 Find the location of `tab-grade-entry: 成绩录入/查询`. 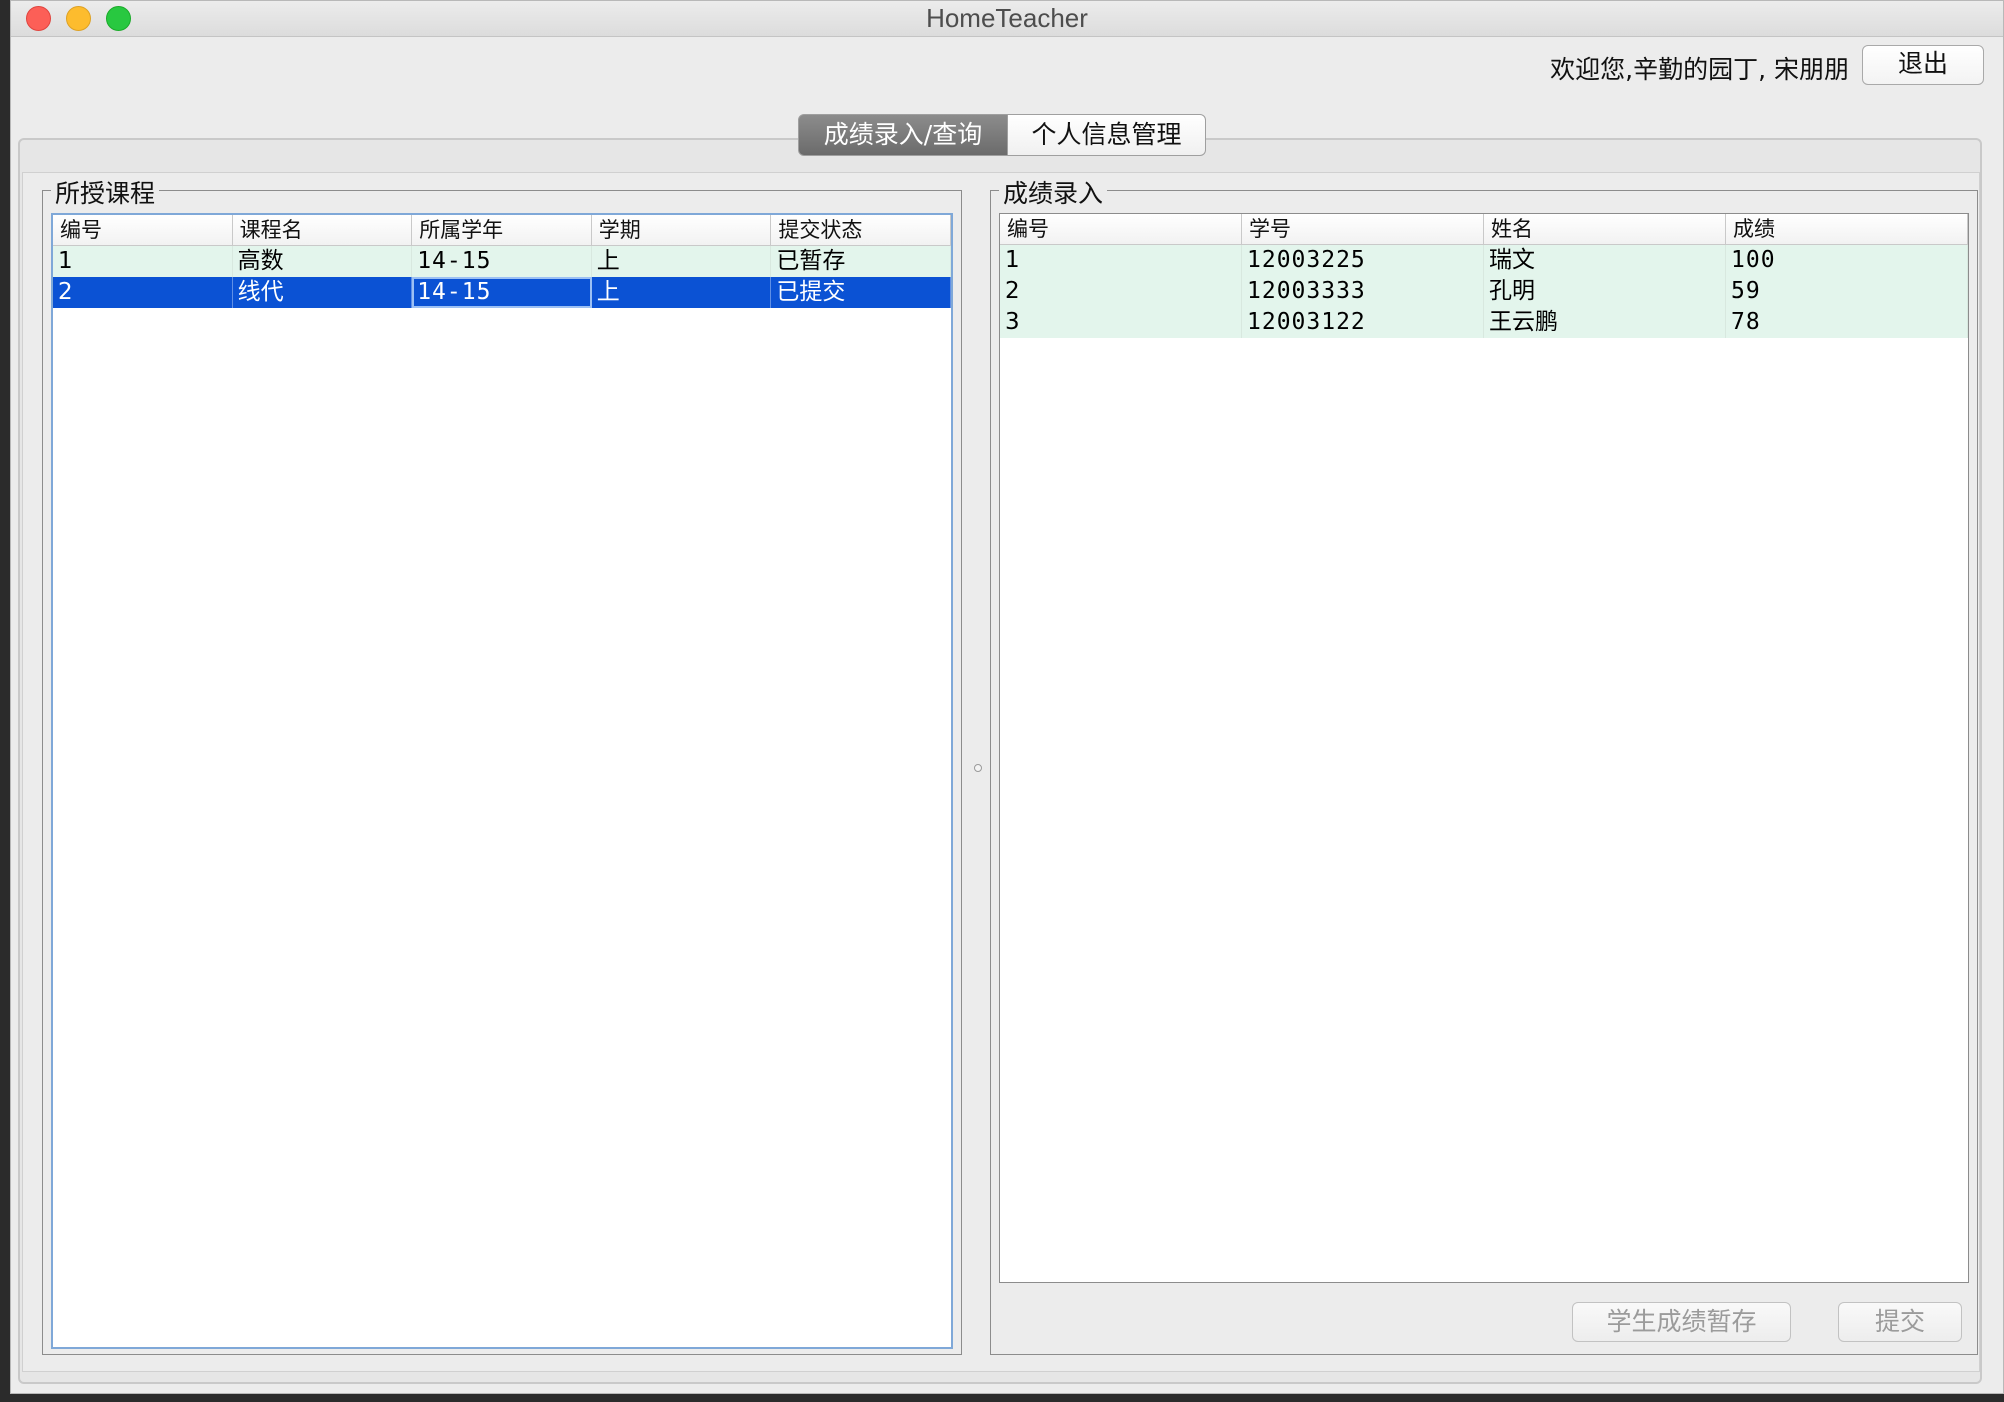

tab-grade-entry: 成绩录入/查询 is located at coordinates (903, 135).